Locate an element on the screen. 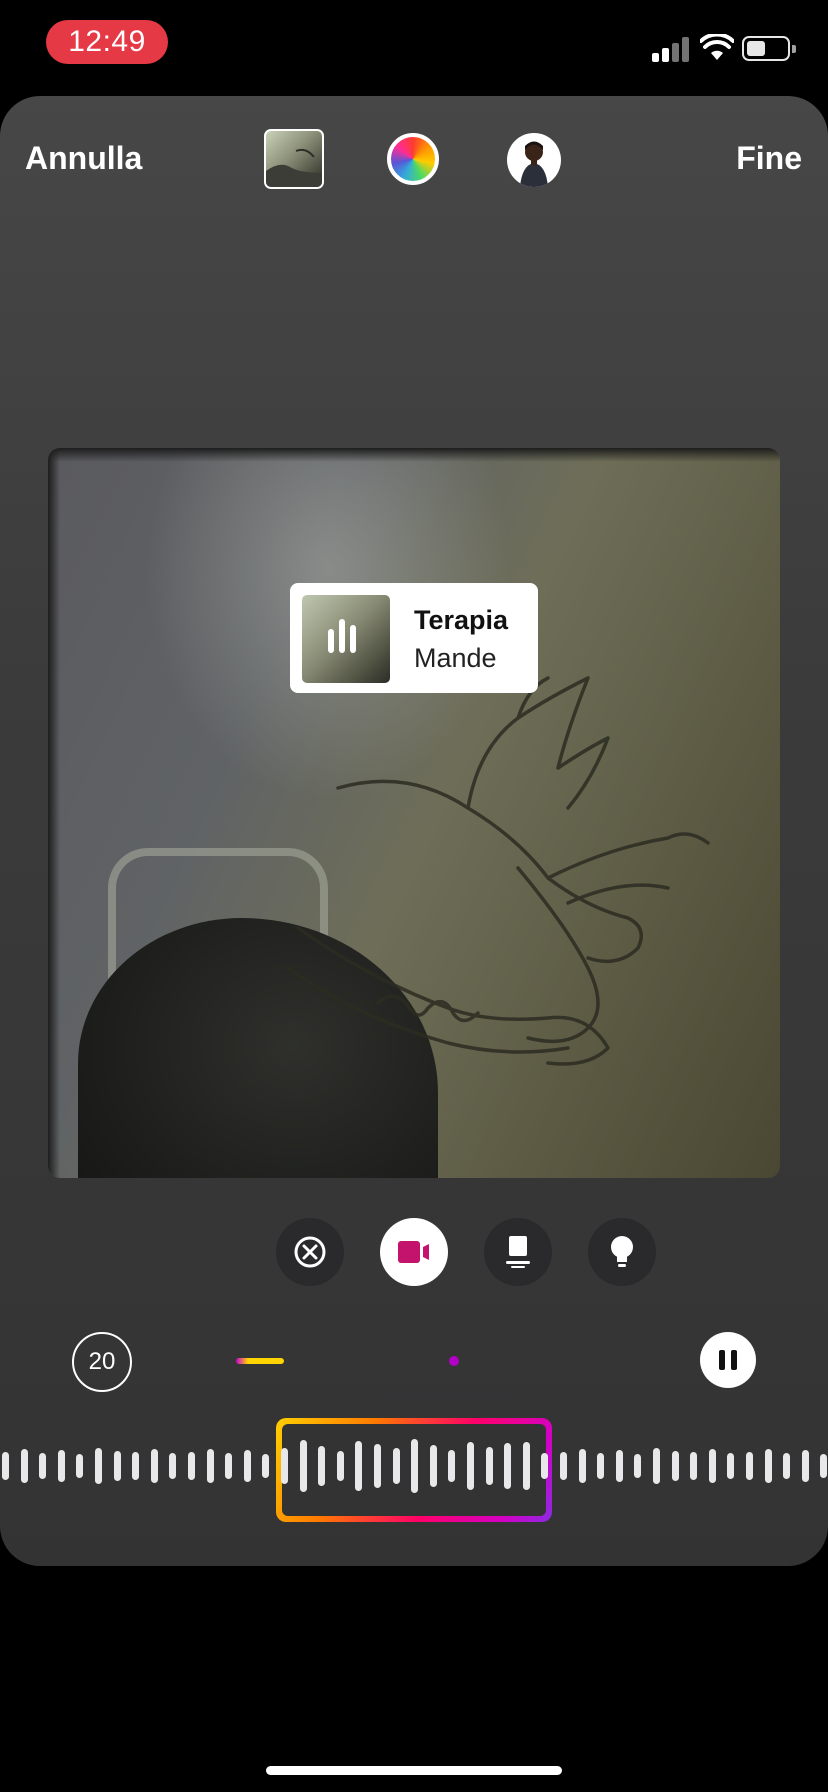 This screenshot has width=828, height=1792. lightbulb-icon is located at coordinates (622, 1251).